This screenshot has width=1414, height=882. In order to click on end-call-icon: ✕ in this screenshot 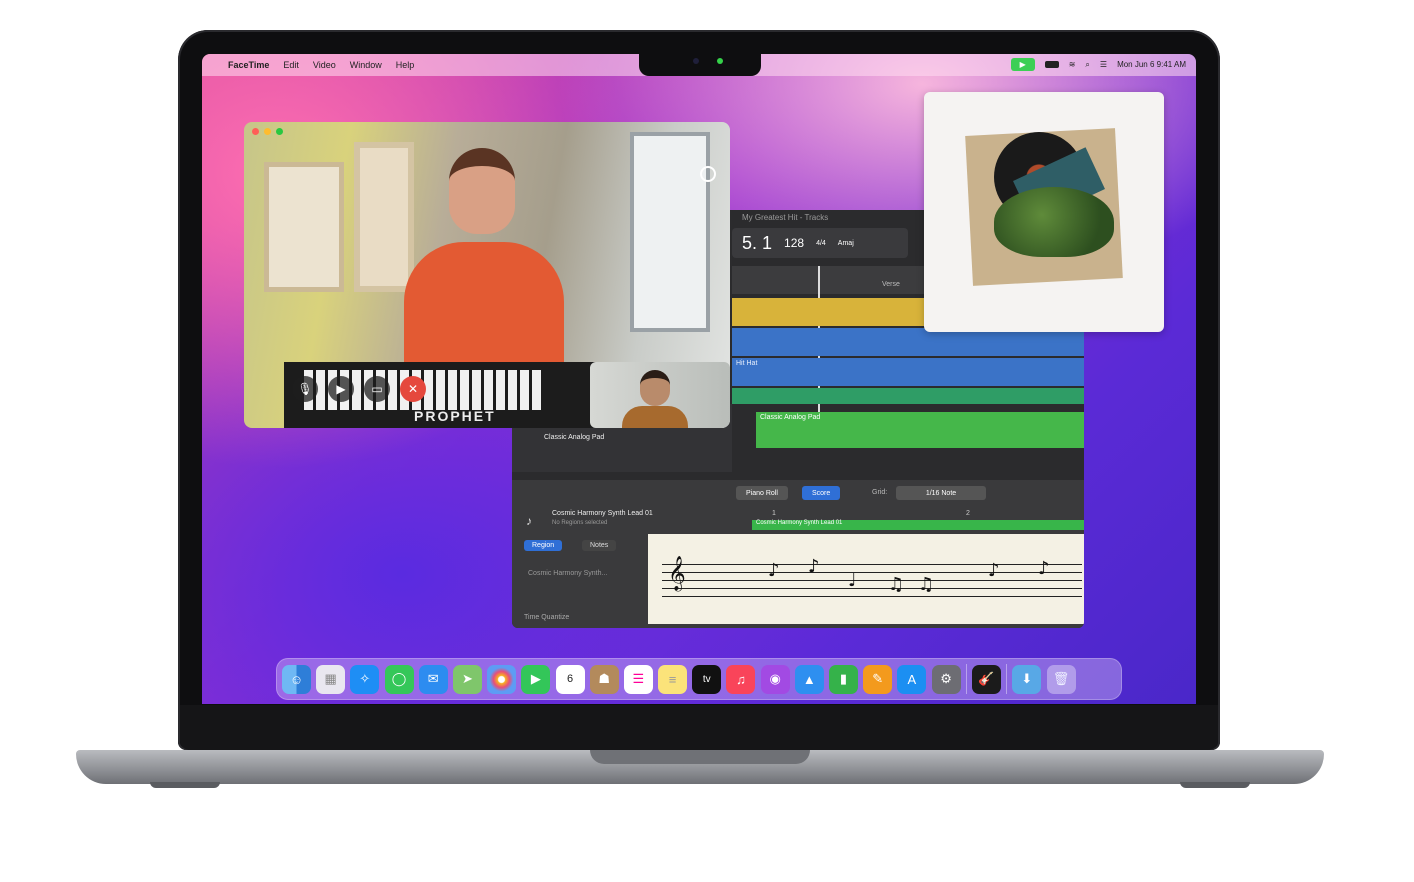, I will do `click(413, 389)`.